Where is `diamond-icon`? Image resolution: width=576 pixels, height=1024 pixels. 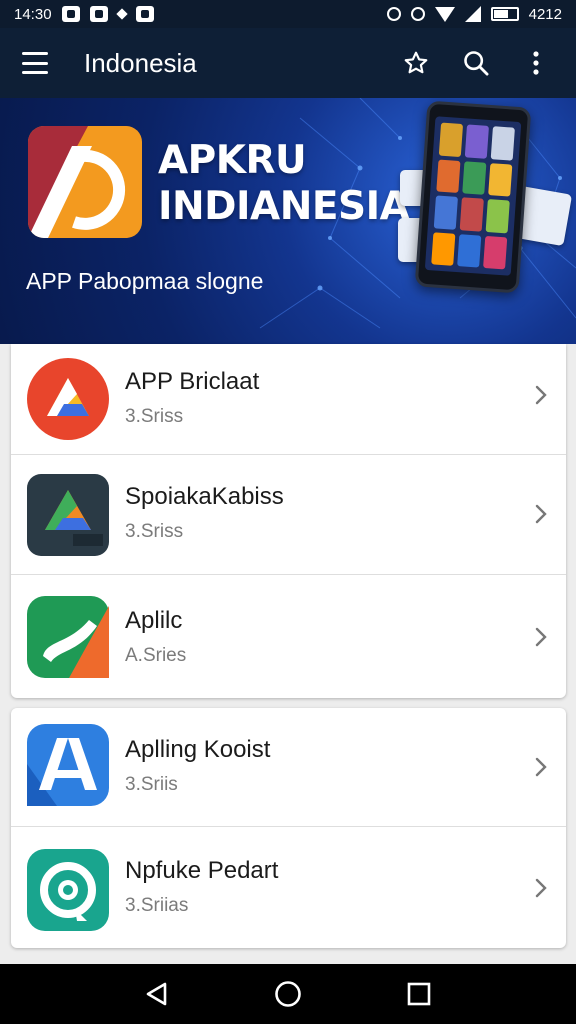 diamond-icon is located at coordinates (121, 14).